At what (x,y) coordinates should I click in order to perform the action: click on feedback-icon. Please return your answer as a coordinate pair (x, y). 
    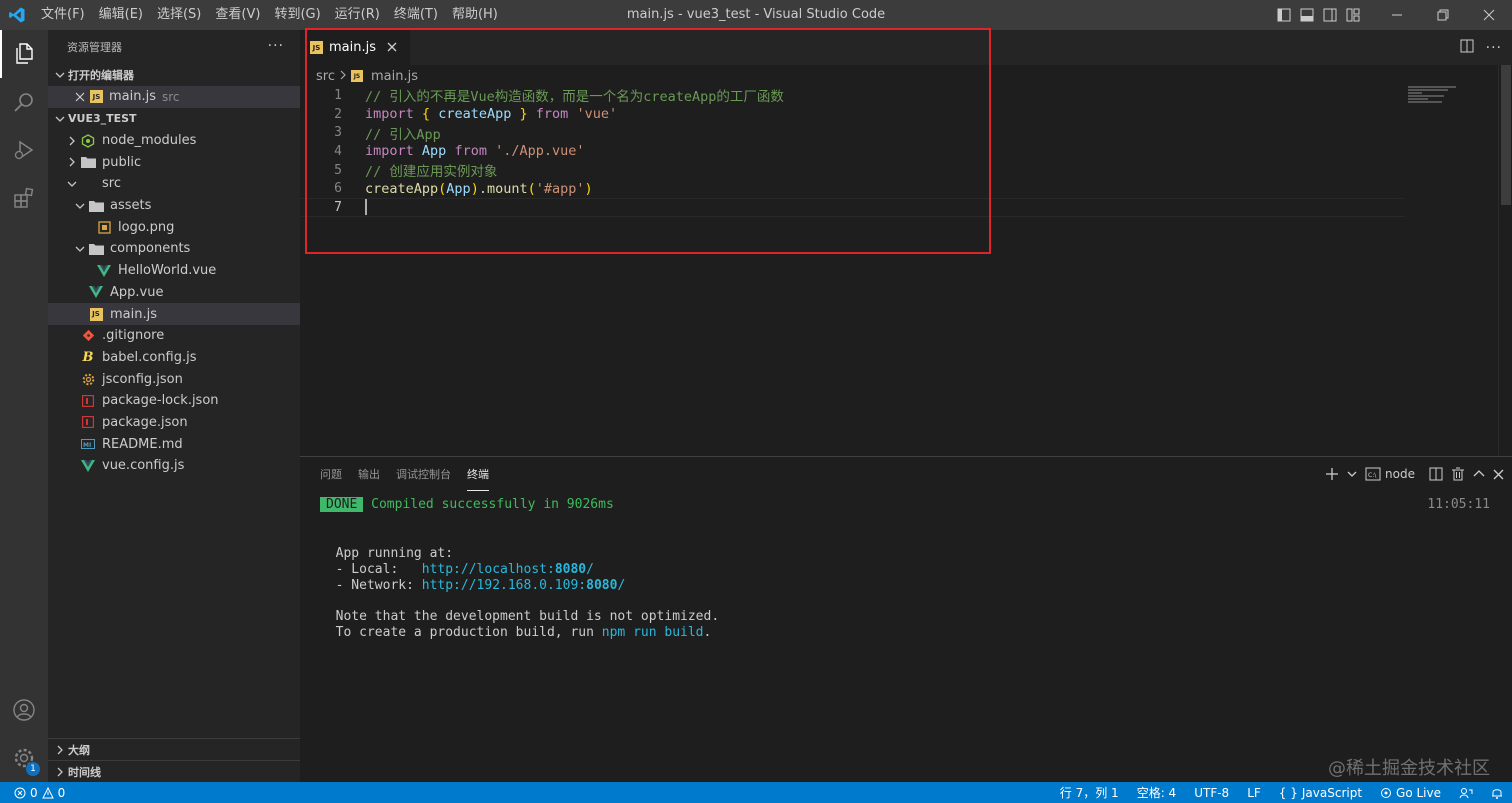
    Looking at the image, I should click on (1466, 793).